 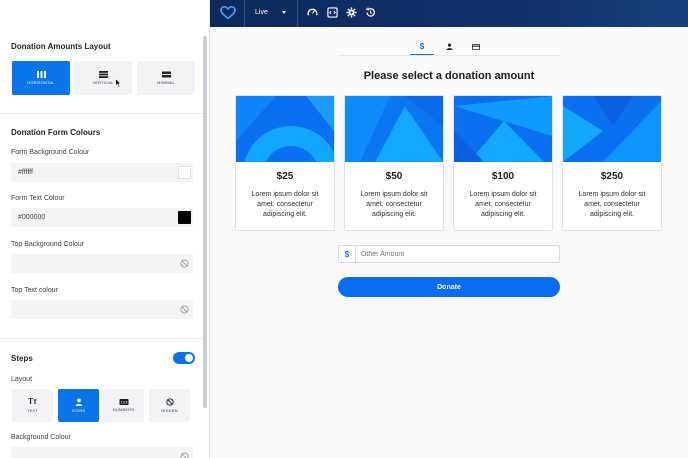 What do you see at coordinates (102, 452) in the screenshot?
I see `steps-background-field` at bounding box center [102, 452].